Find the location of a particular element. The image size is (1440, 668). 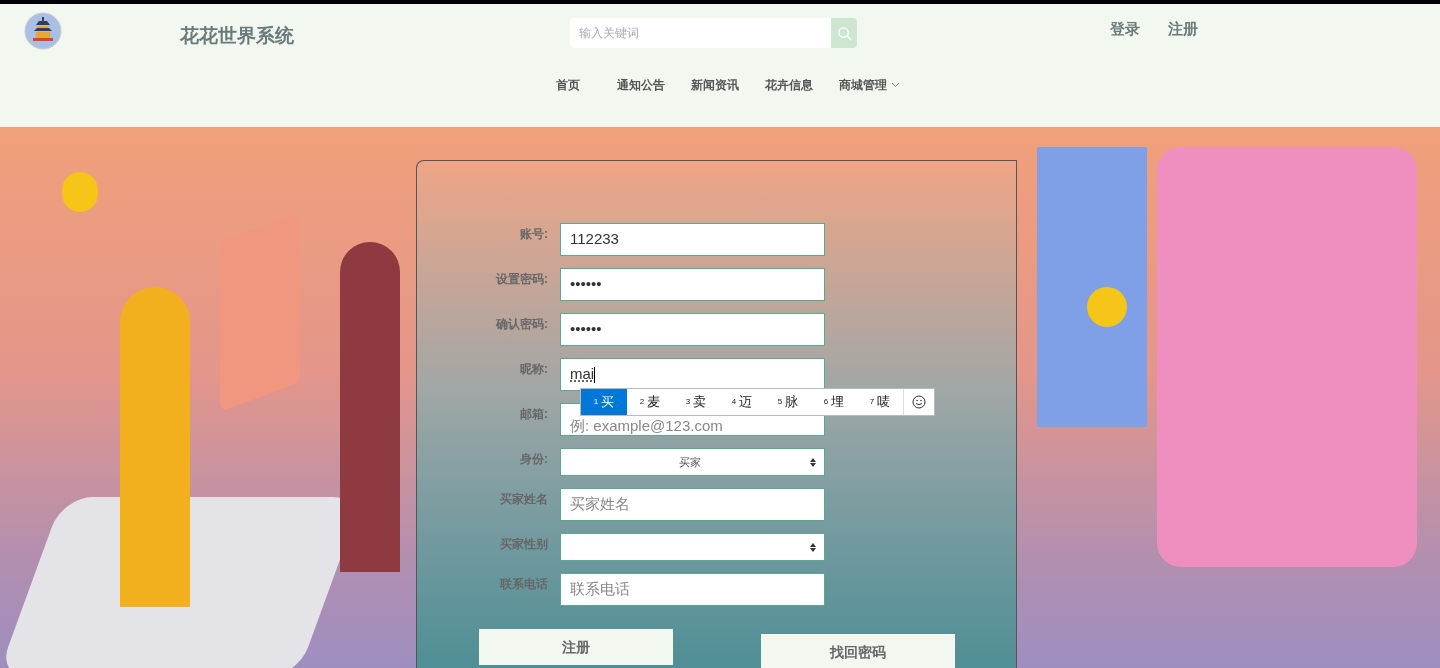

candidate-item: 7 唛 is located at coordinates (880, 402).